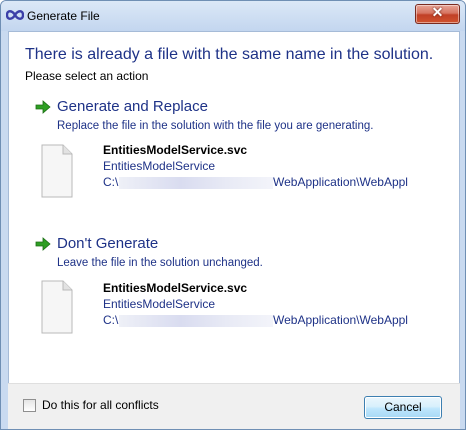  Describe the element at coordinates (234, 406) in the screenshot. I see `dialog-footer: Do this for all conflicts Cancel` at that location.